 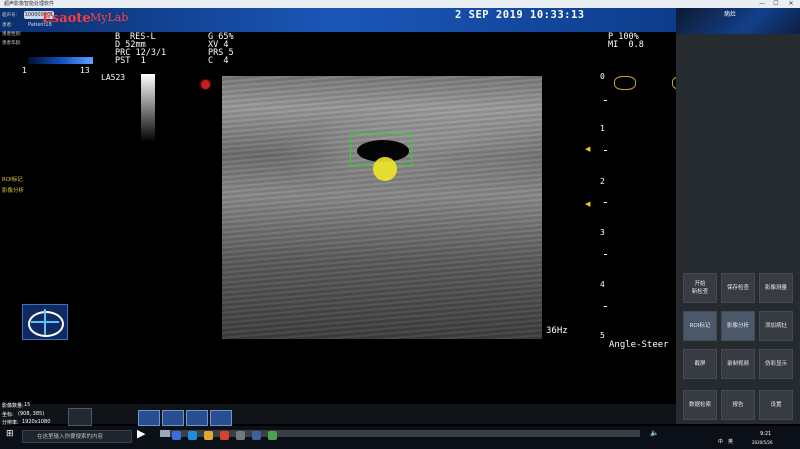 What do you see at coordinates (605, 207) in the screenshot?
I see `depth-scale: 0 1 2 3 4 5` at bounding box center [605, 207].